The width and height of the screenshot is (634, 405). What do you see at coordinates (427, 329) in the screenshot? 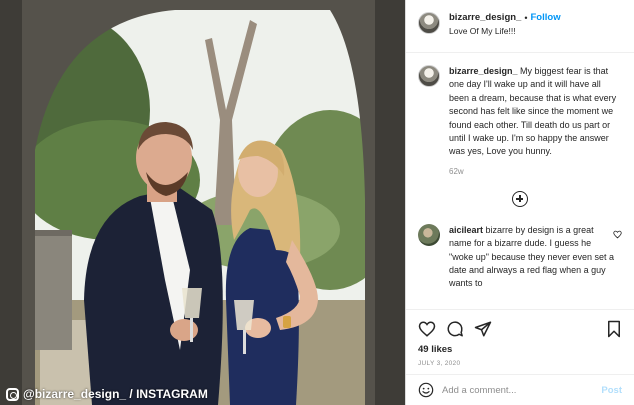
I see `heart-icon` at bounding box center [427, 329].